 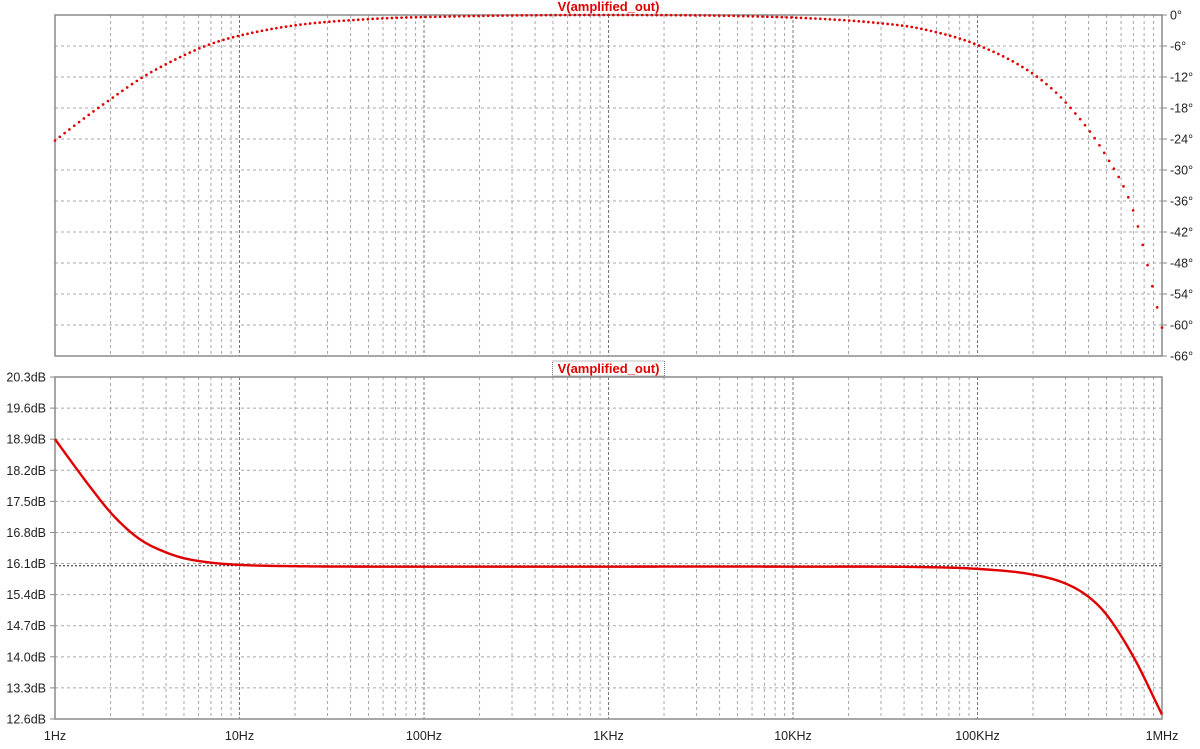 I want to click on y-tick-label: -18°, so click(x=1181, y=109).